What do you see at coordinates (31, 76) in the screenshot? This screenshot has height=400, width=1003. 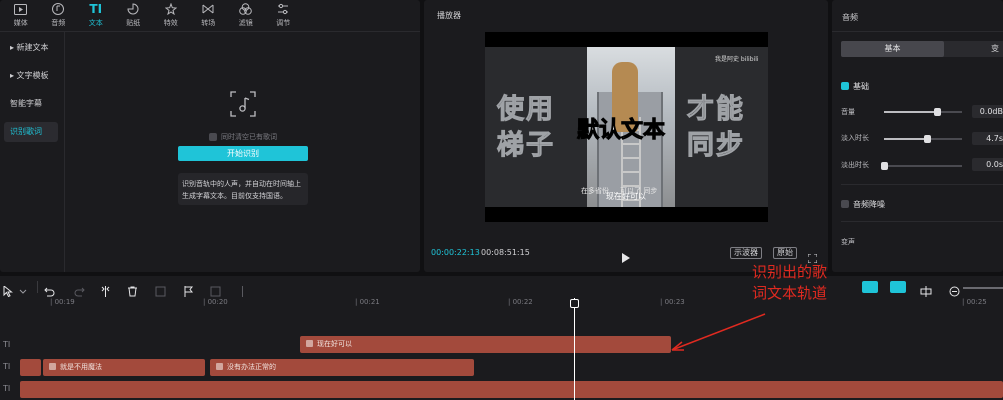 I see `sidebar-item-text-template: ▸ 文字模板` at bounding box center [31, 76].